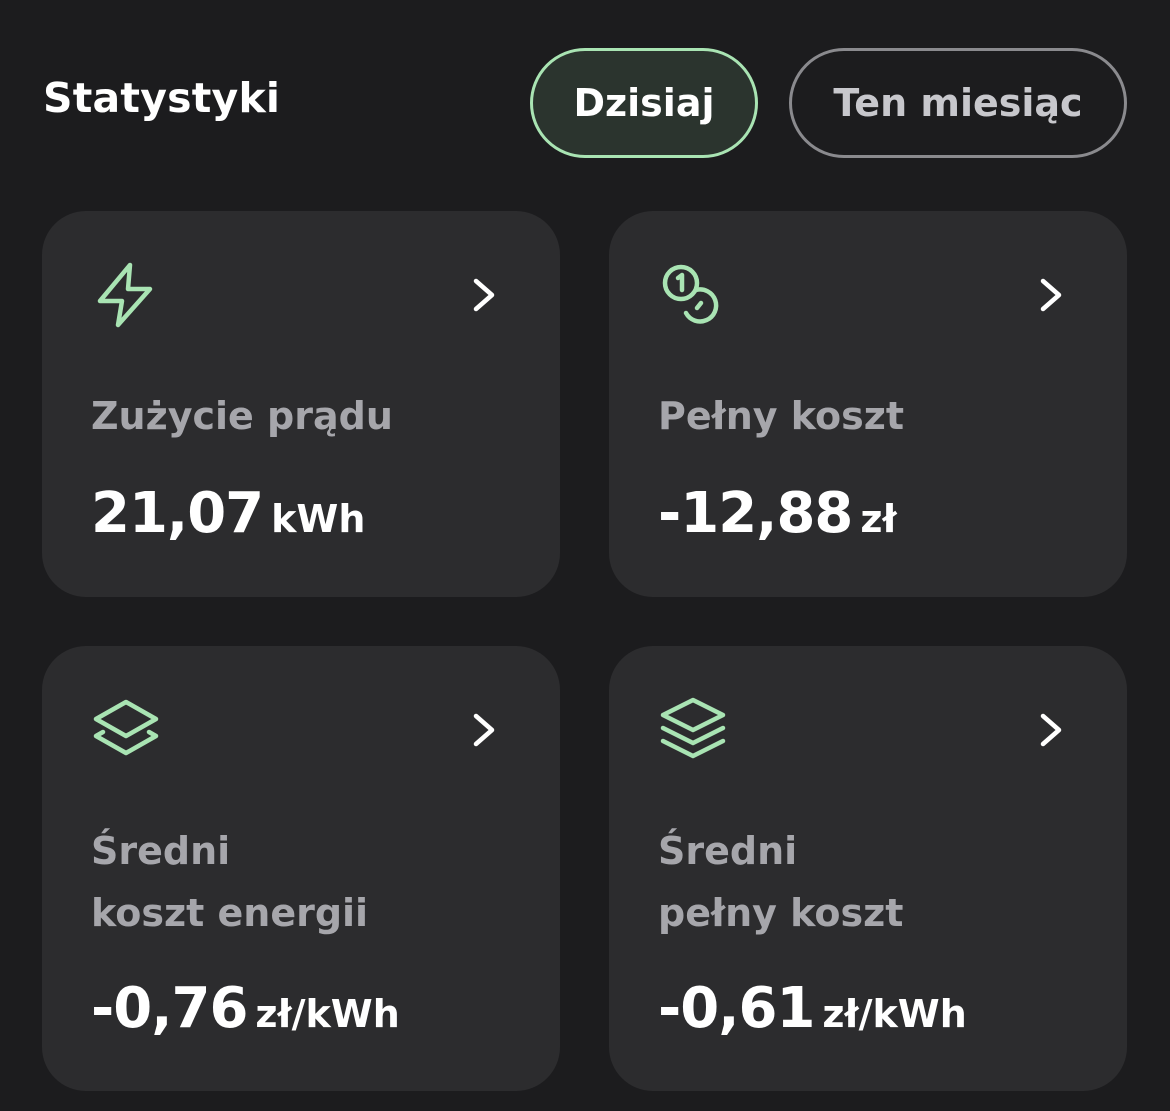 This screenshot has width=1170, height=1111. I want to click on tab-this-month-label: Ten miesiąc, so click(958, 103).